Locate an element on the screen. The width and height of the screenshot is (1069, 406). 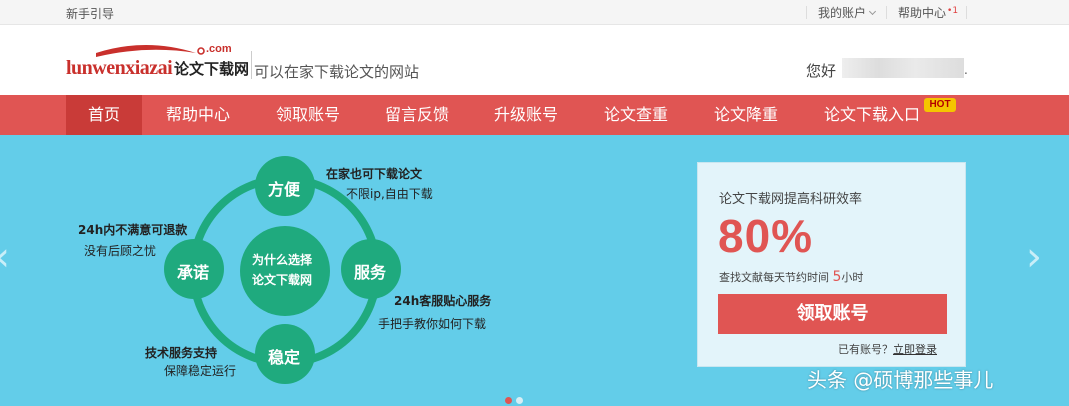
node-convenient: 方便 is located at coordinates (284, 189).